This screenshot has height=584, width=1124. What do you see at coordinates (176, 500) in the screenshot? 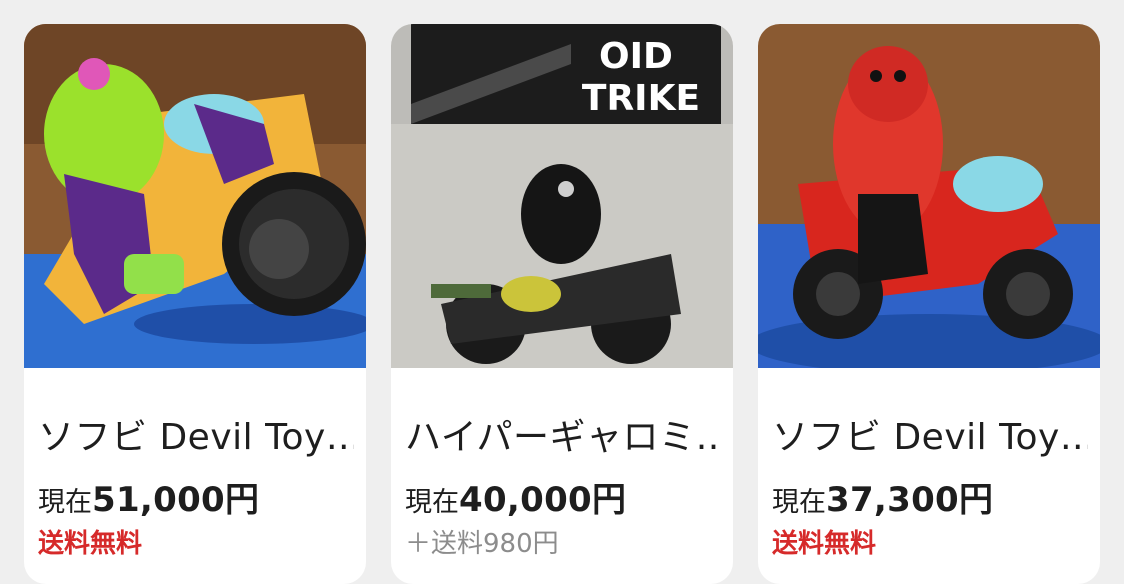
I see `price-value: 51,000円` at bounding box center [176, 500].